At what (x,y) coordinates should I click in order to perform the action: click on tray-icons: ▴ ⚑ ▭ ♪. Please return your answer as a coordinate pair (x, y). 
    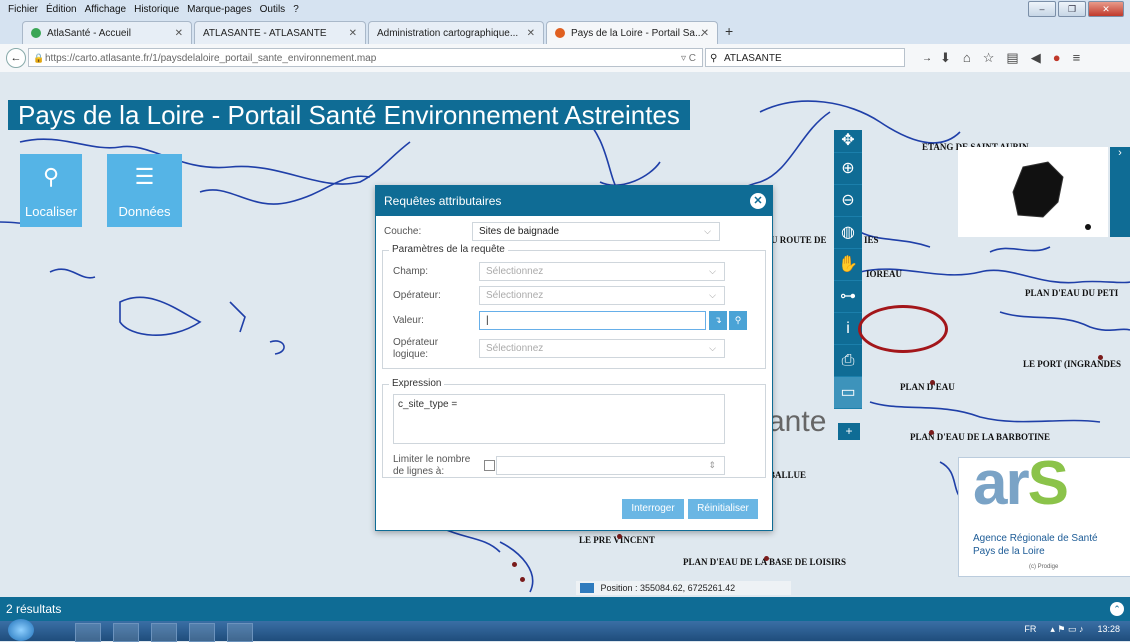
    Looking at the image, I should click on (1066, 629).